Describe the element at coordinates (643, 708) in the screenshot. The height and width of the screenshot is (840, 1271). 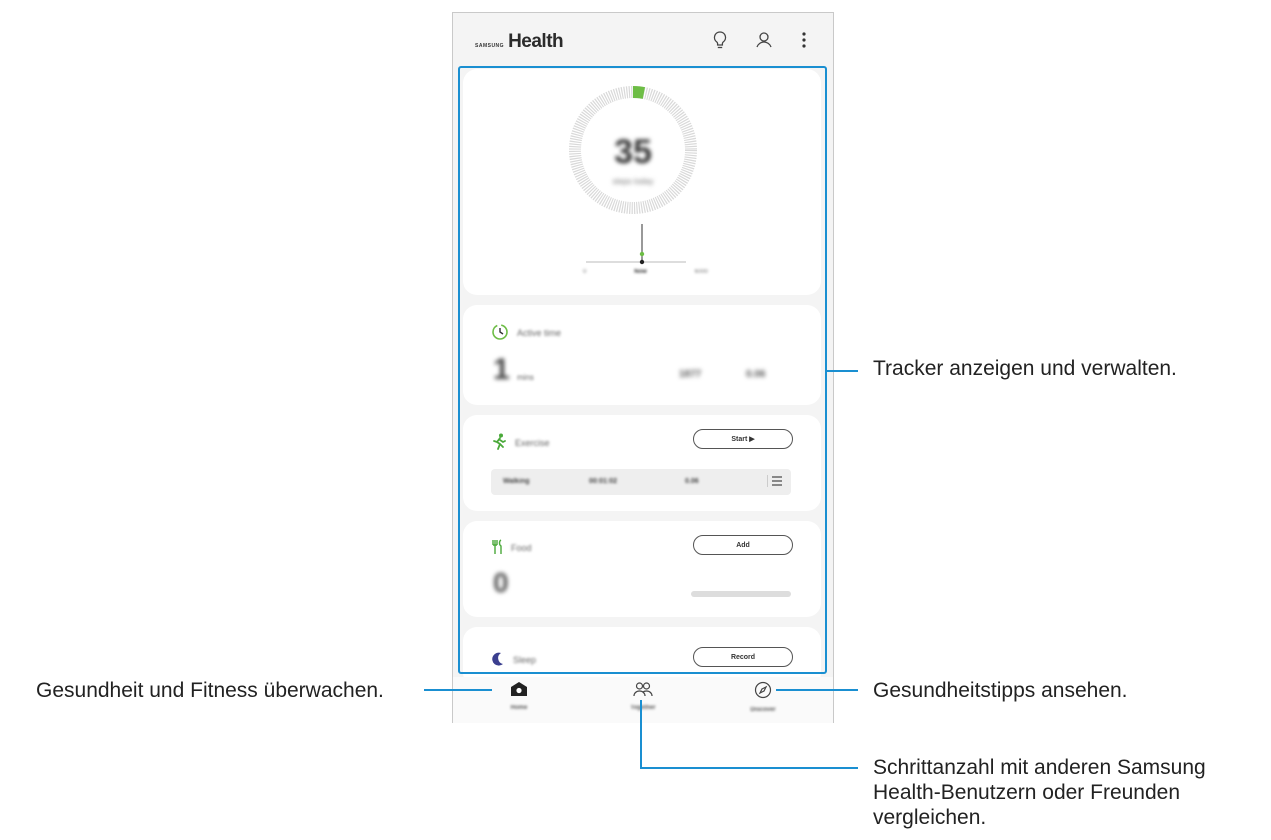
I see `nav-together-label: Together` at that location.